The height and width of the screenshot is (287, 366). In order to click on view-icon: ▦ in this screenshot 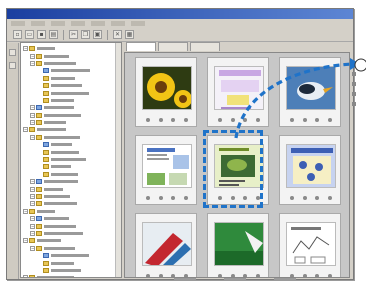, I will do `click(129, 34)`.